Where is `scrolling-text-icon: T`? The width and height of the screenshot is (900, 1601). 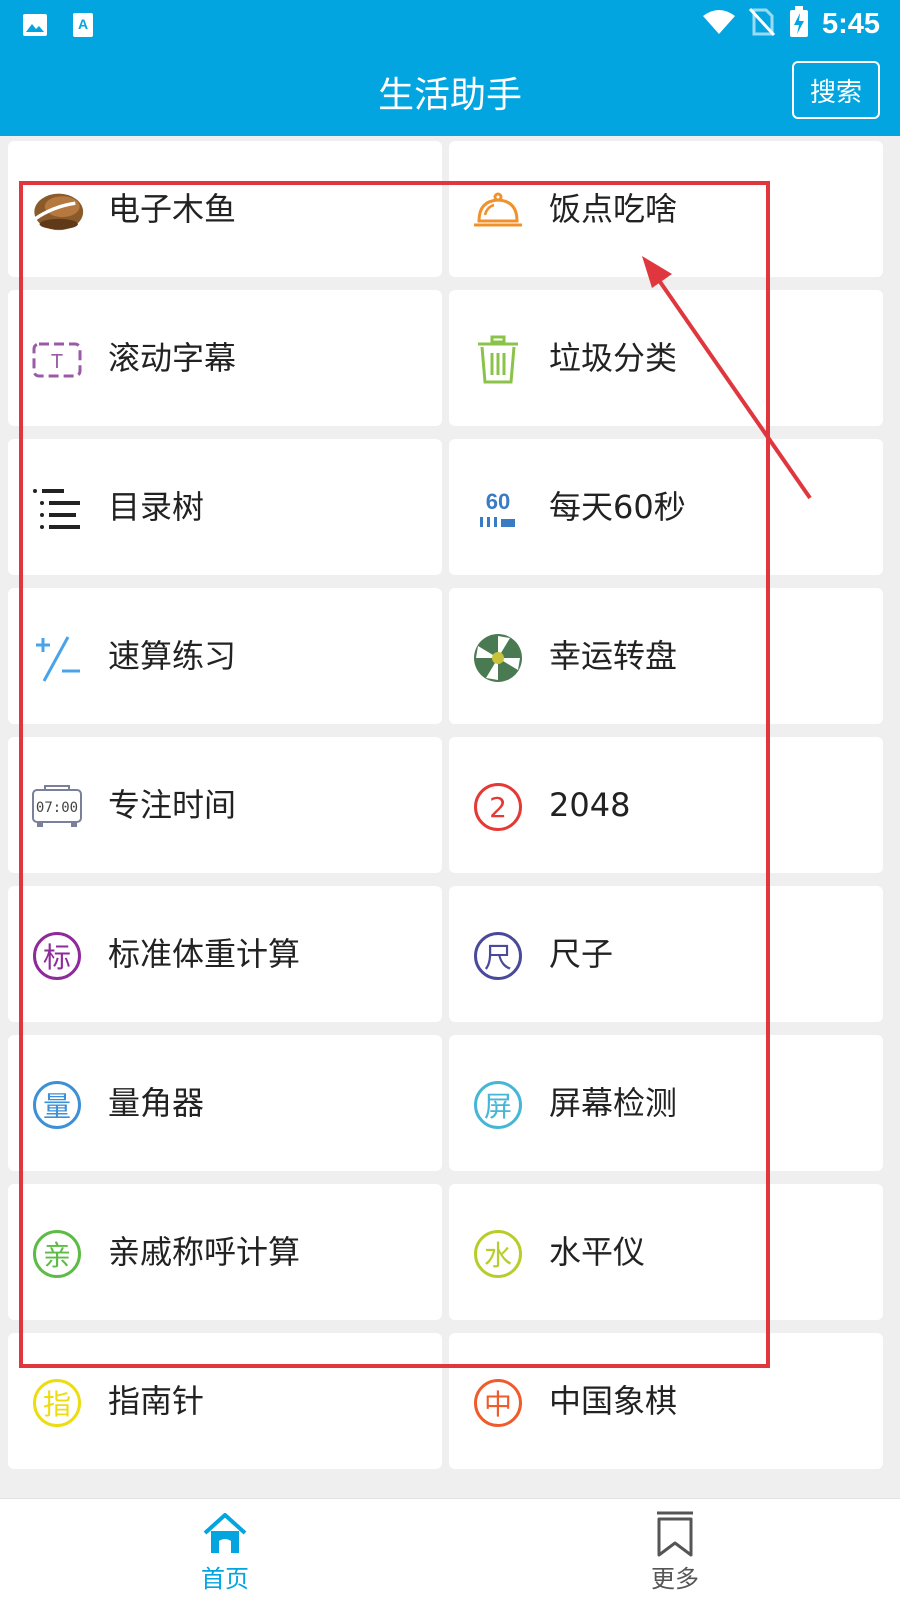
scrolling-text-icon: T is located at coordinates (57, 360).